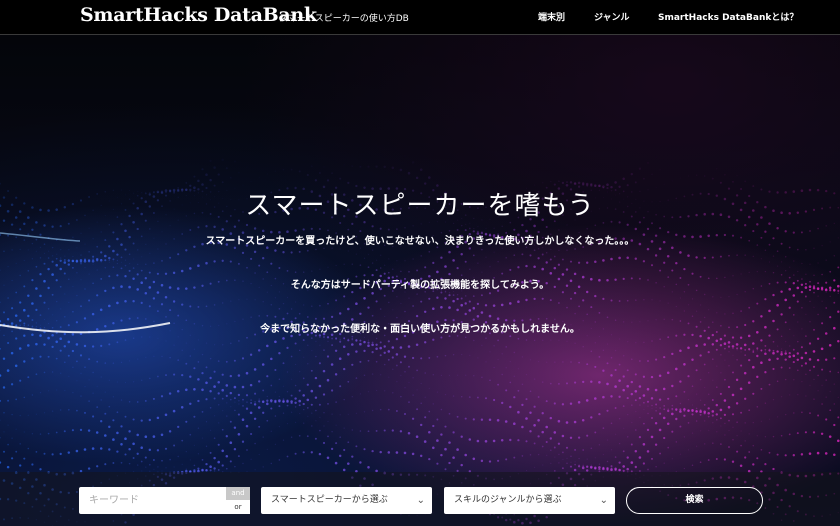 The image size is (840, 526). What do you see at coordinates (149, 500) in the screenshot?
I see `keyword-input` at bounding box center [149, 500].